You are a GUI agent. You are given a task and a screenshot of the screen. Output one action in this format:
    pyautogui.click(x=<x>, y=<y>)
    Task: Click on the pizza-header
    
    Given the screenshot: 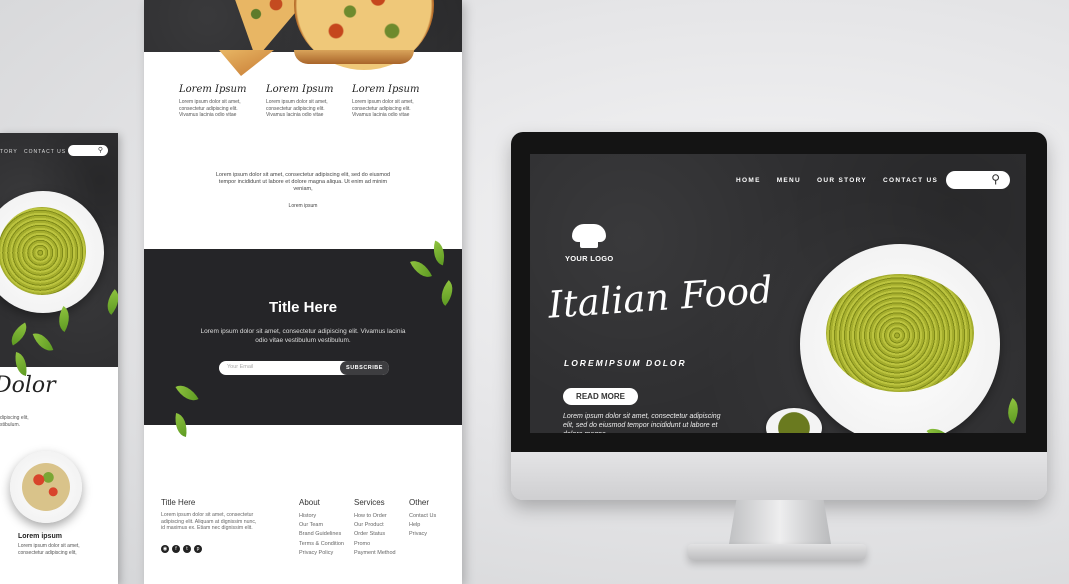 What is the action you would take?
    pyautogui.click(x=303, y=35)
    